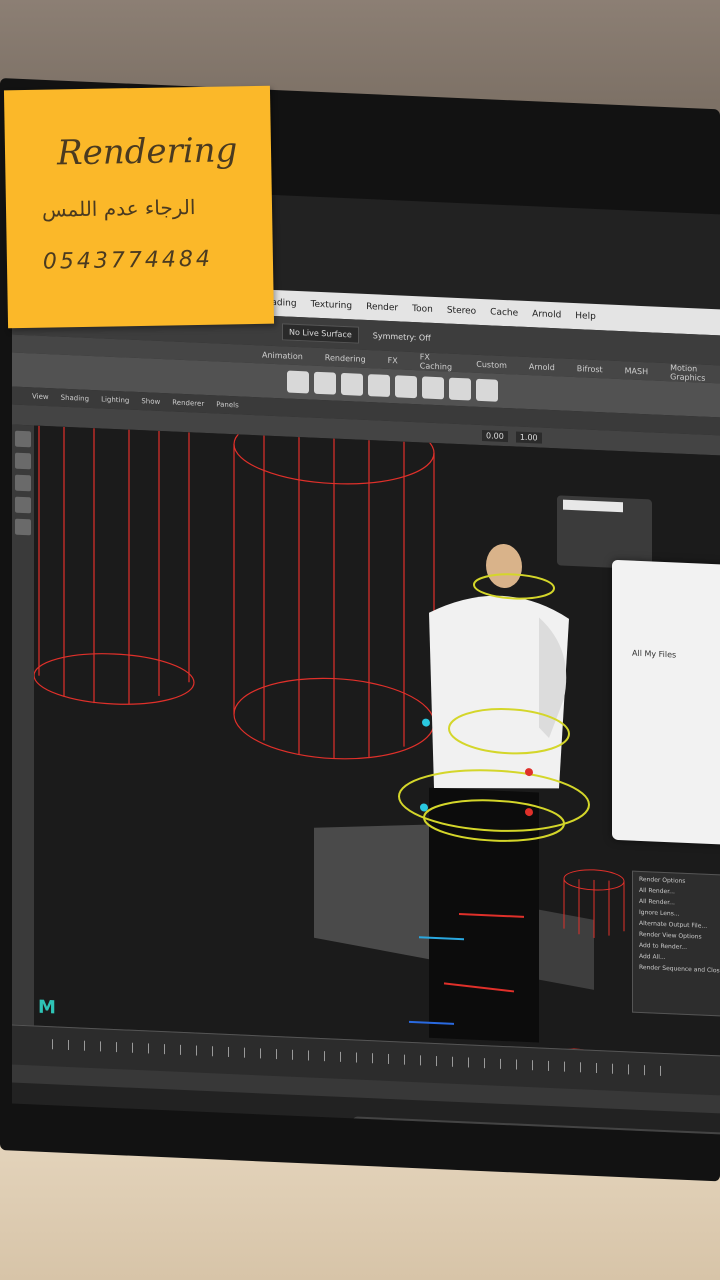 The height and width of the screenshot is (1280, 720). I want to click on tab-arnold: Arnold, so click(542, 367).